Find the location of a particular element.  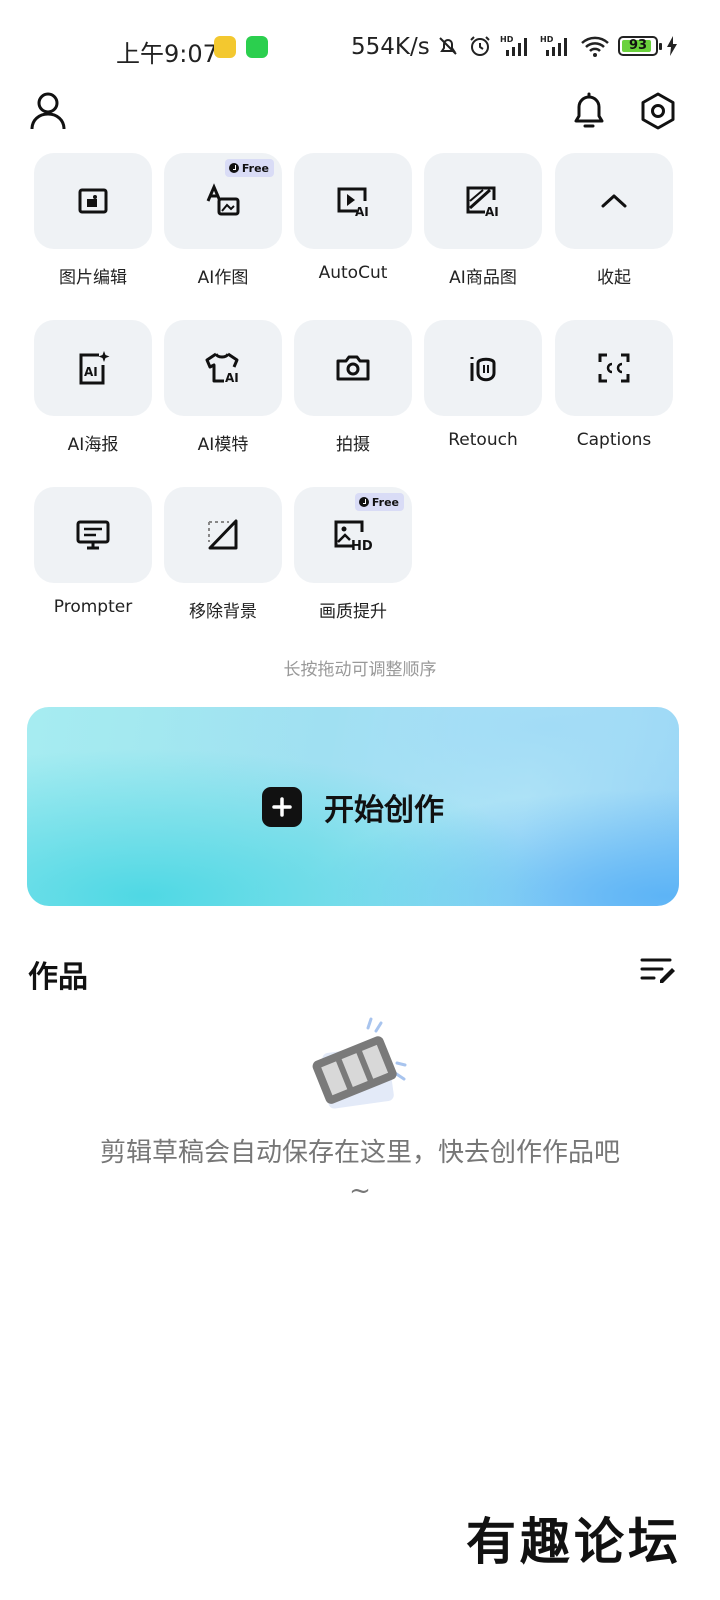

tool-label: 图片编辑 is located at coordinates (93, 278).